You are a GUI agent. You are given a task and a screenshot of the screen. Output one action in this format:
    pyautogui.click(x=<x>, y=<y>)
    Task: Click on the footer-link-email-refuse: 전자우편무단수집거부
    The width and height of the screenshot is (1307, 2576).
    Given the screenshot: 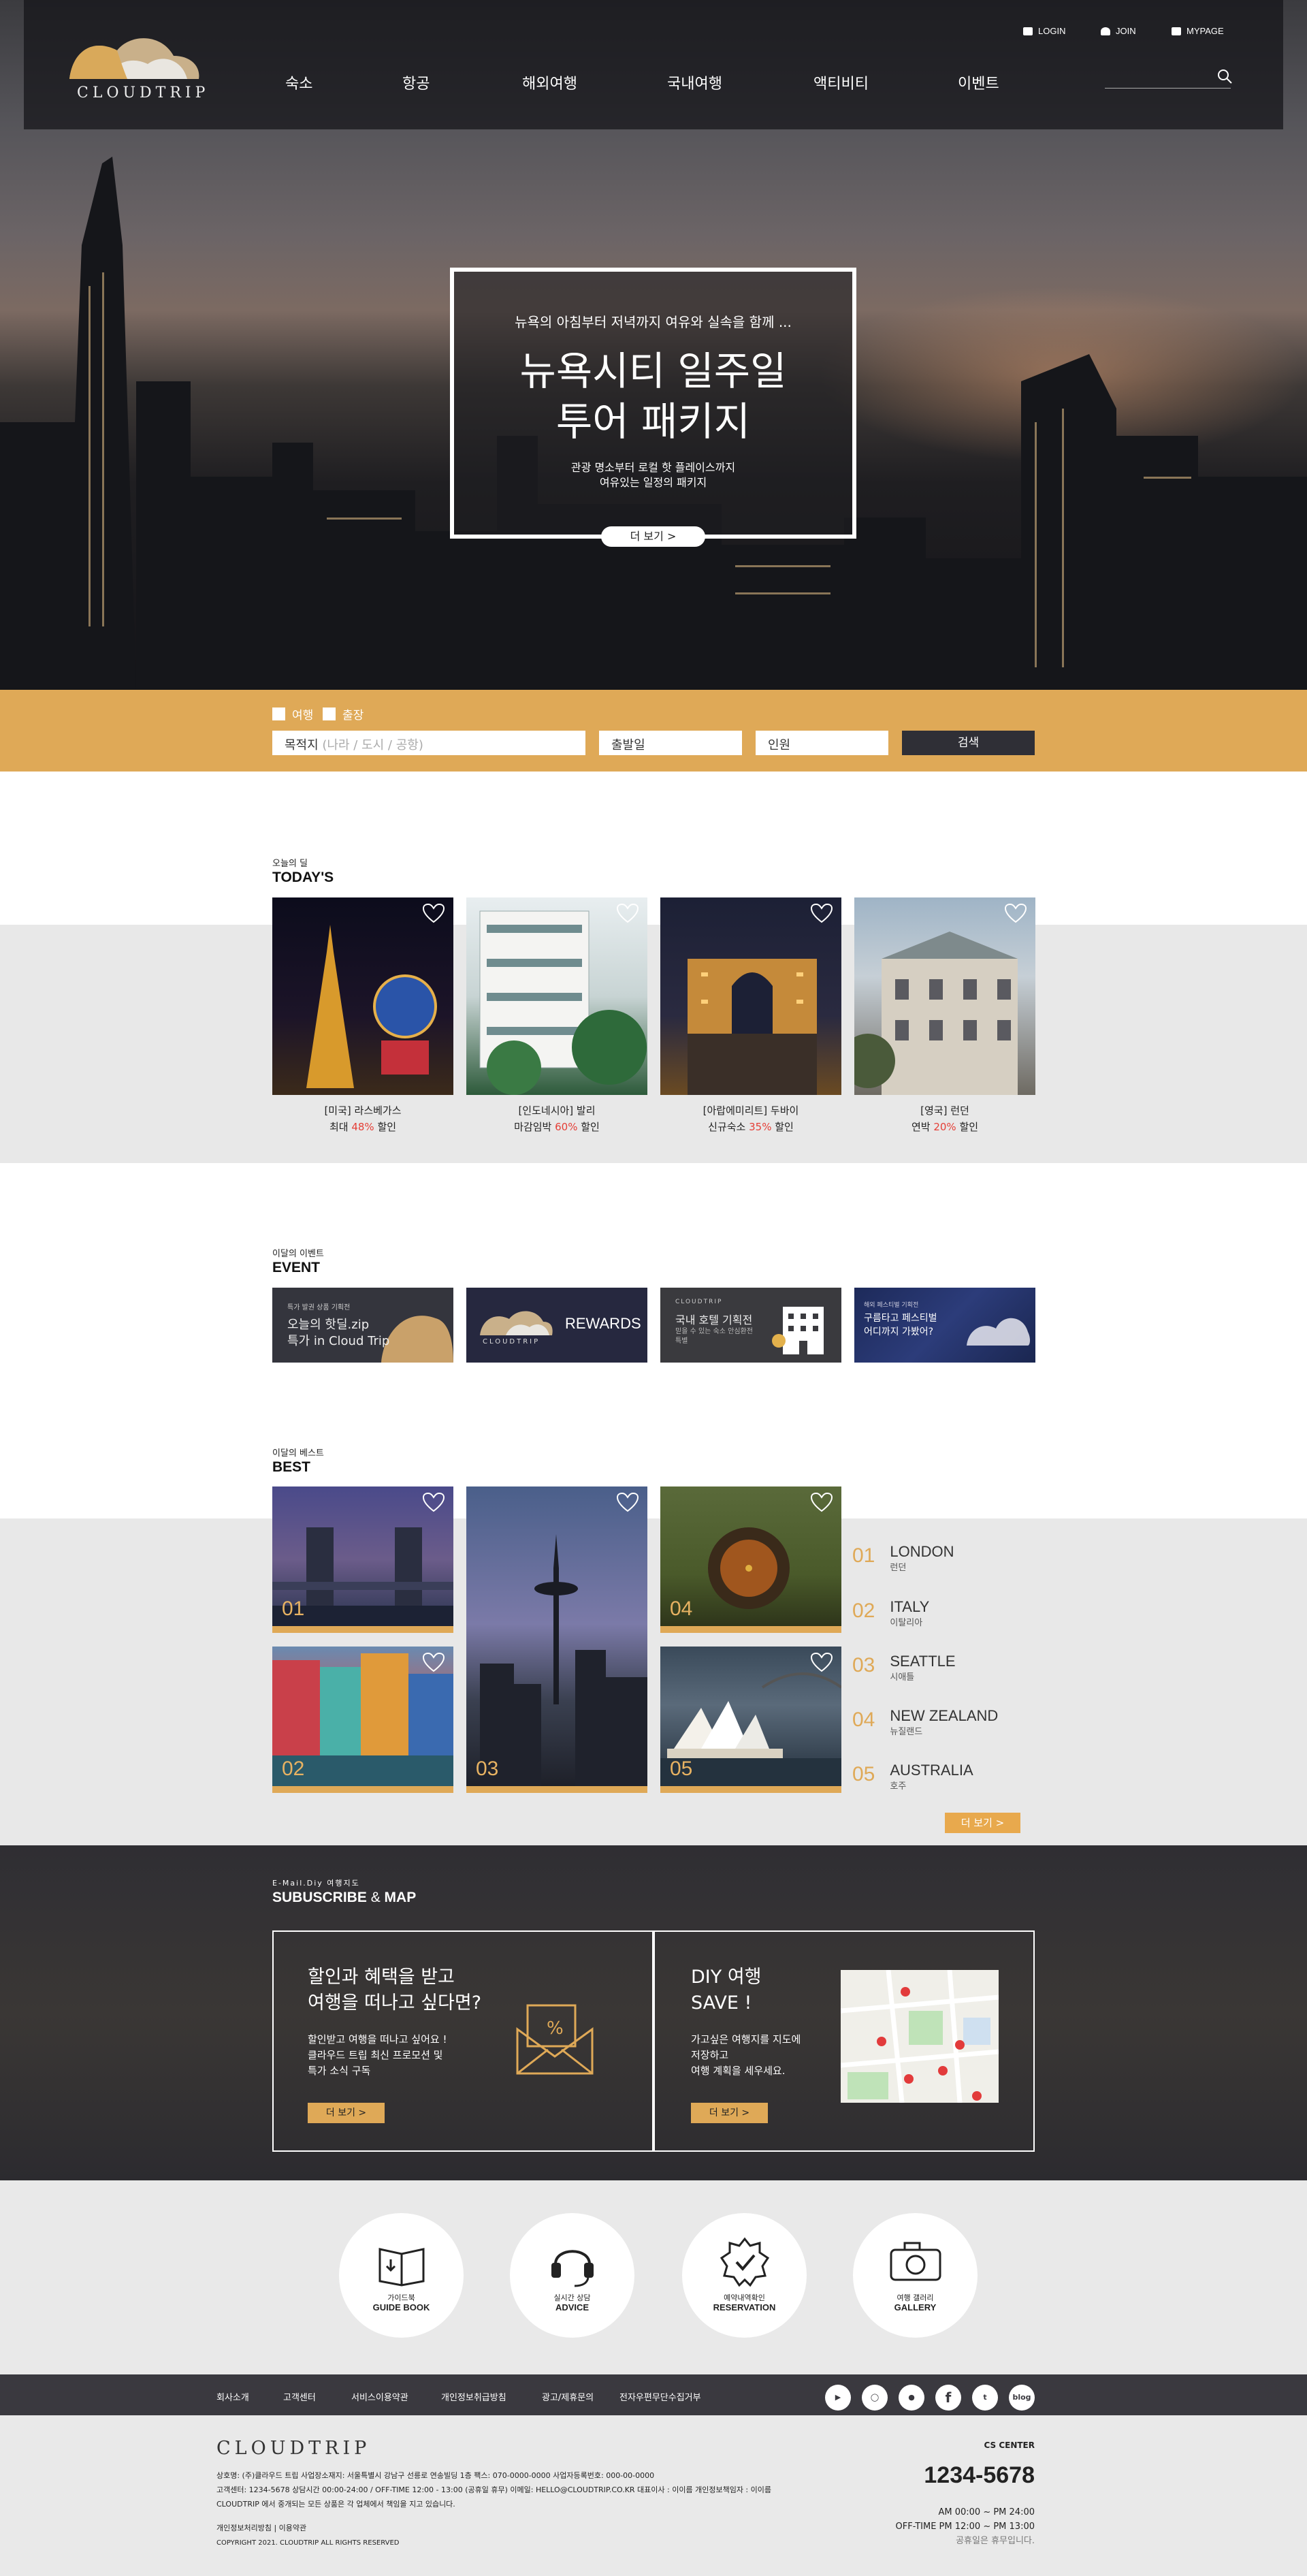 What is the action you would take?
    pyautogui.click(x=660, y=2396)
    